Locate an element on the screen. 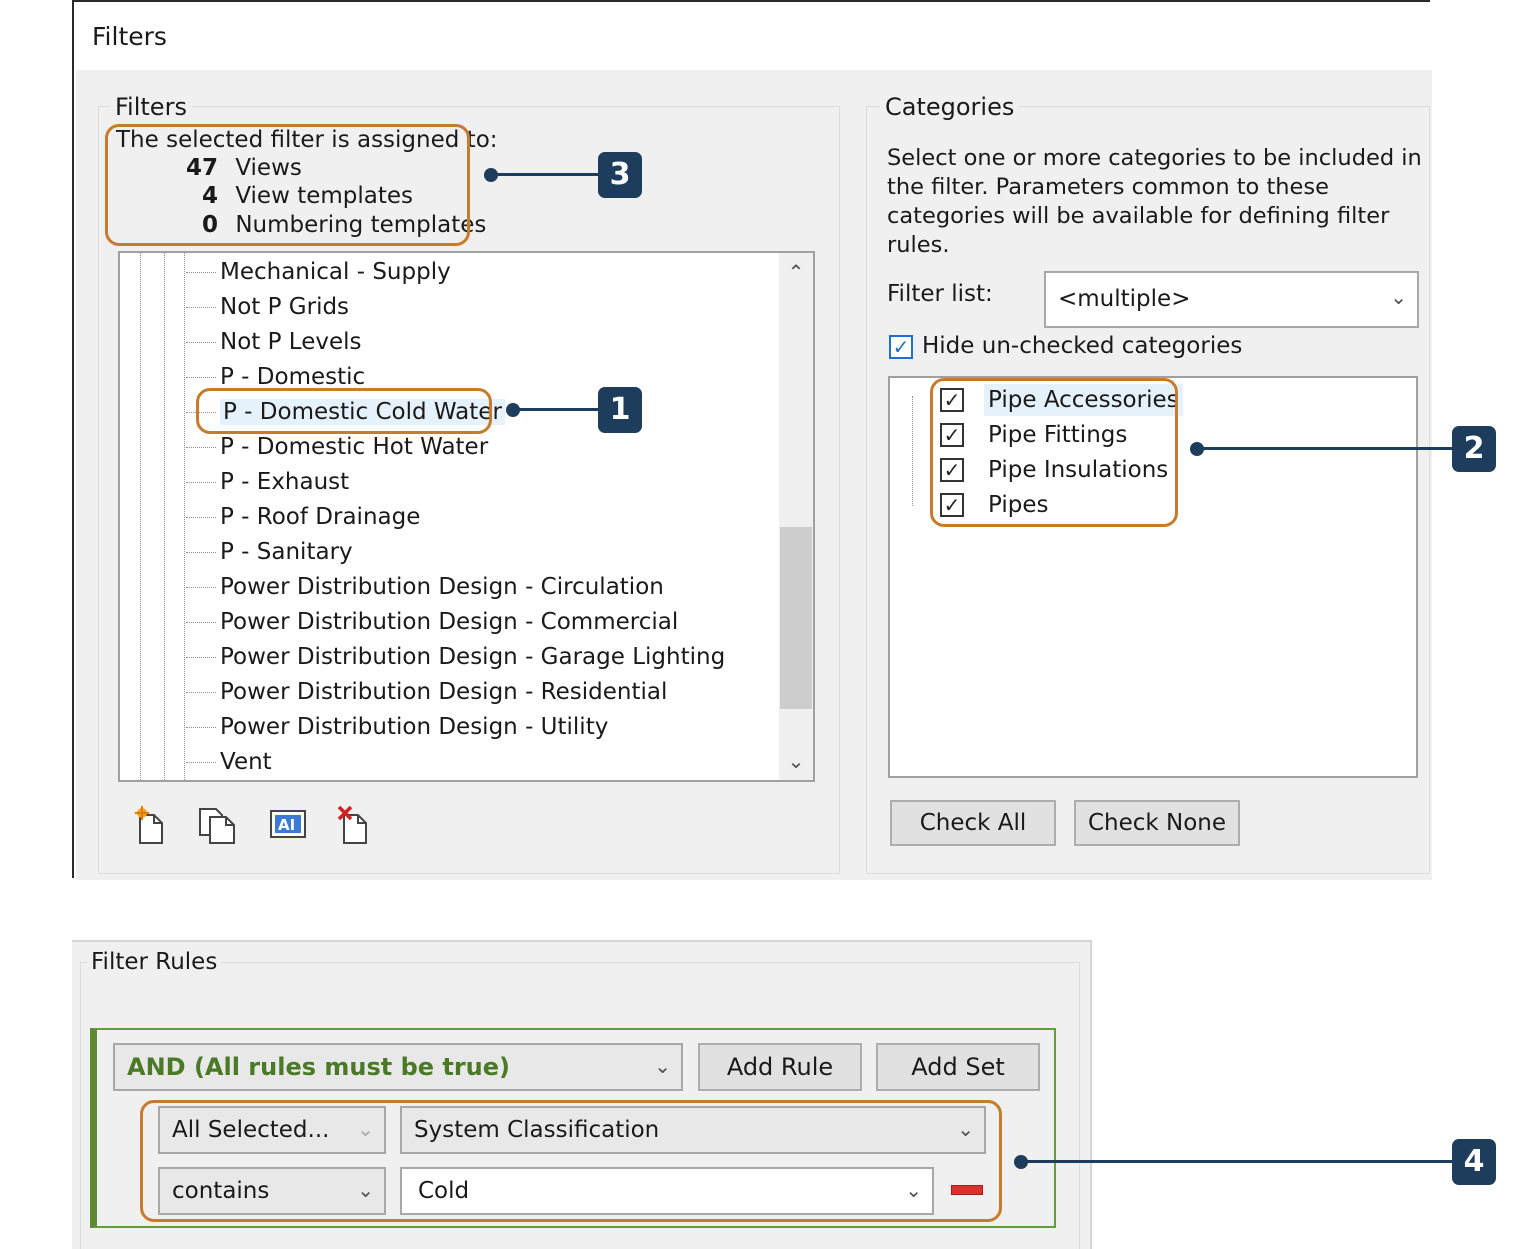  hide-unchecked-label: Hide un-checked categories is located at coordinates (1082, 346).